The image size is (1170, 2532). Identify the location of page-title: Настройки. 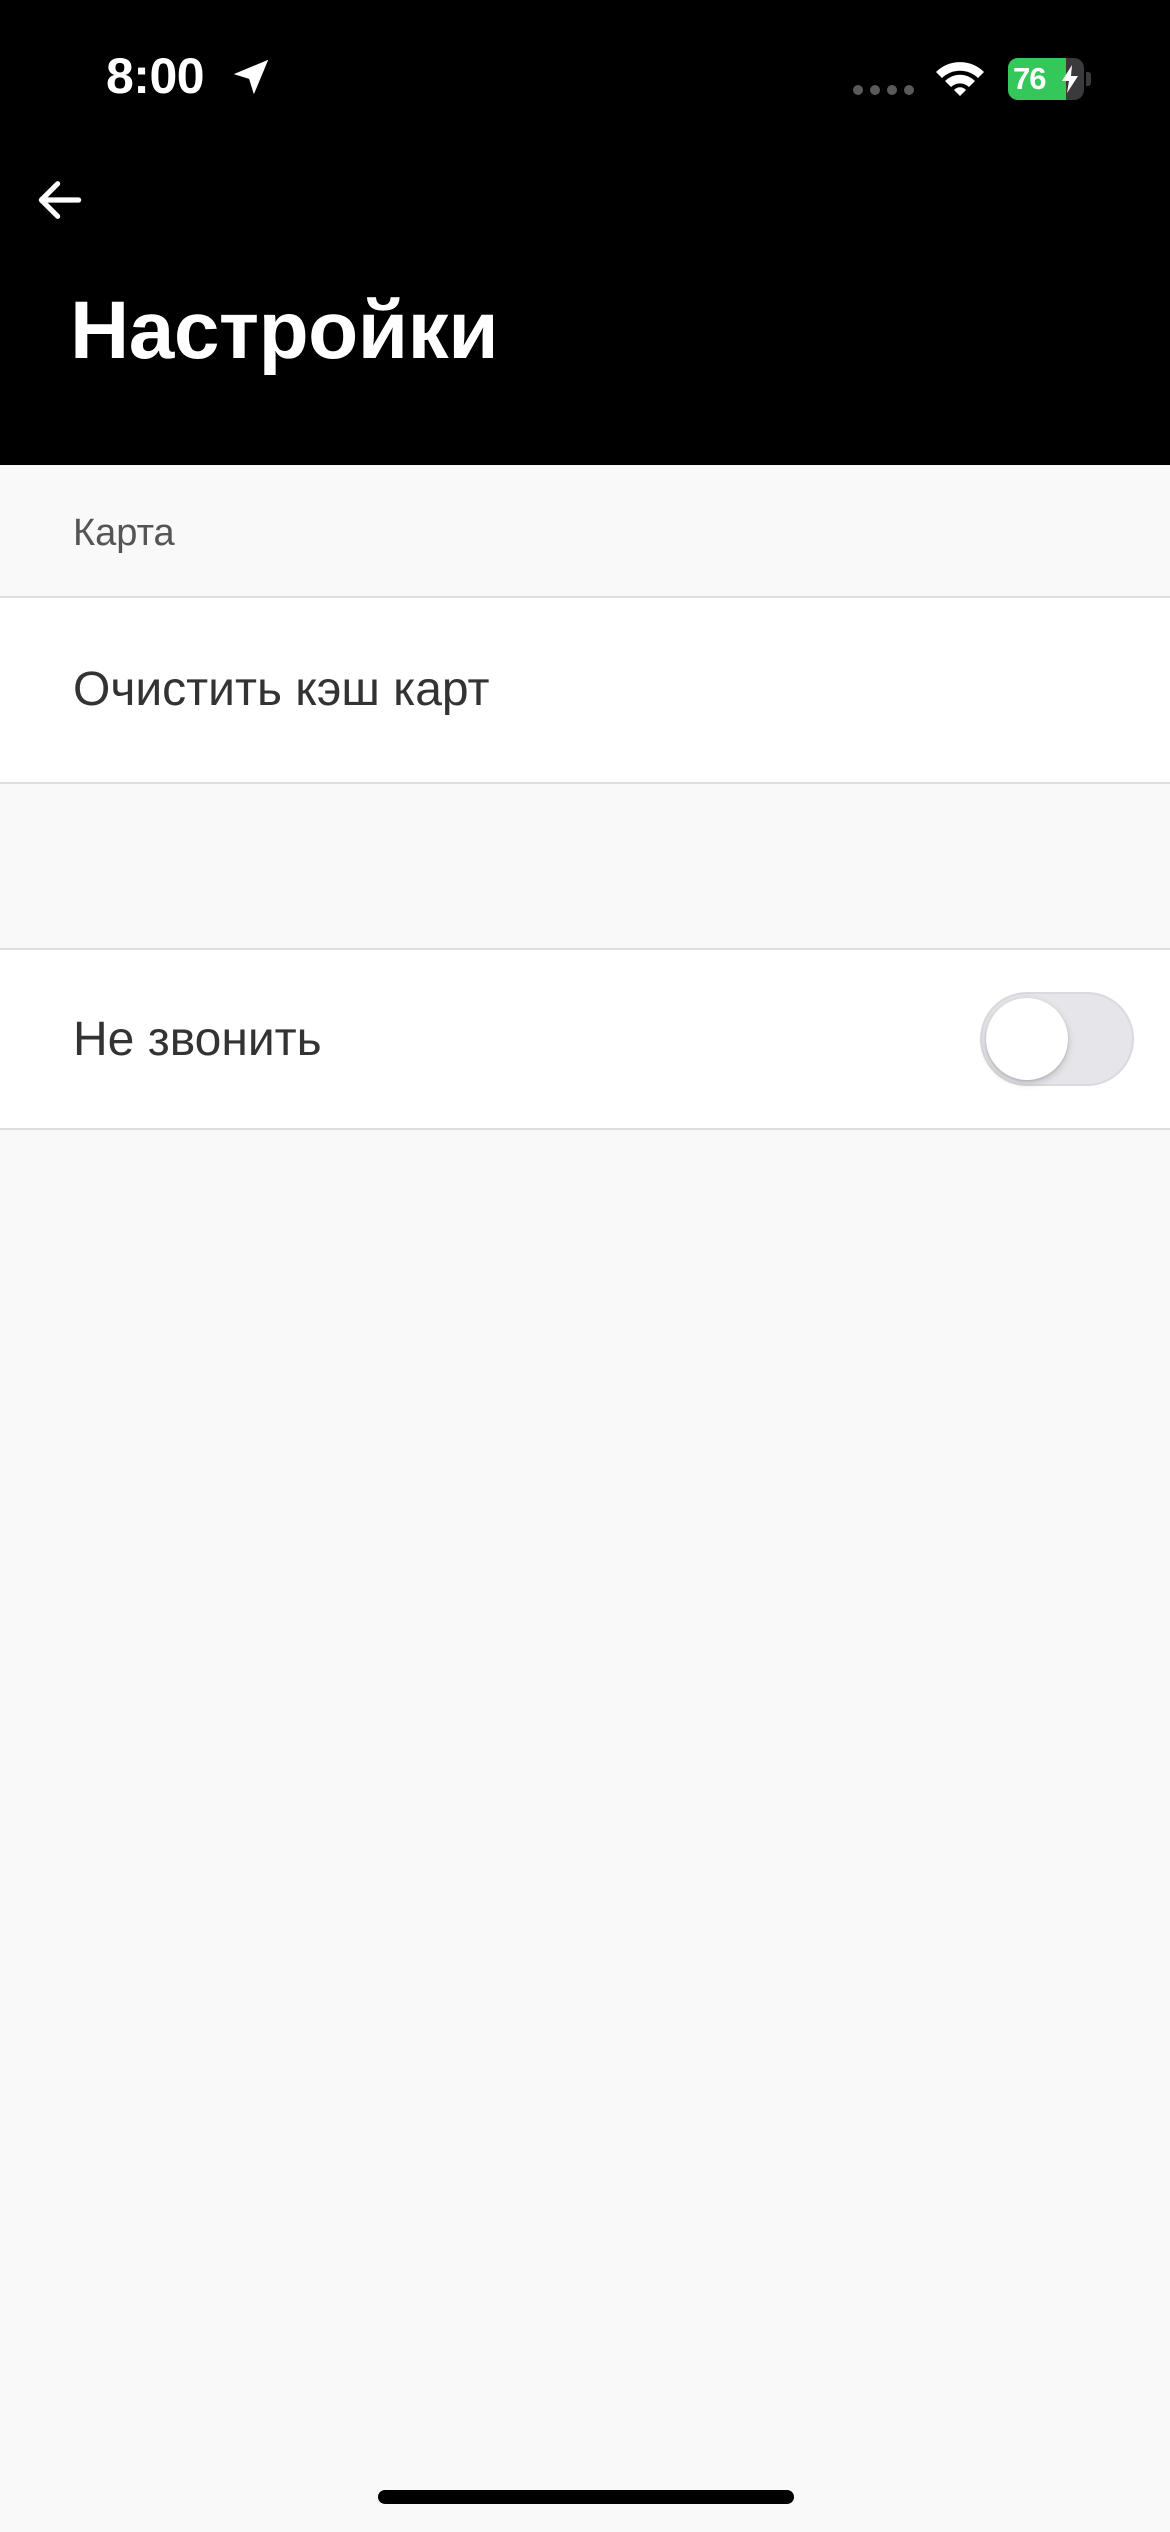
(284, 330).